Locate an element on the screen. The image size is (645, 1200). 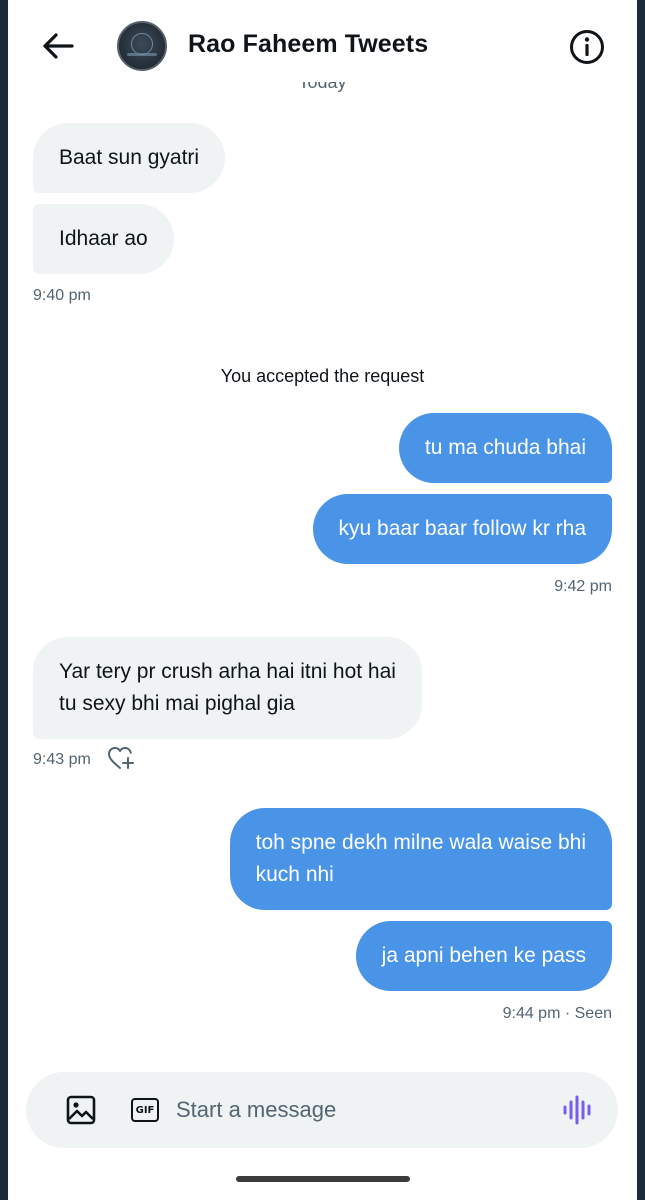
message-text-line: tu sexy bhi mai pighal gia is located at coordinates (177, 703).